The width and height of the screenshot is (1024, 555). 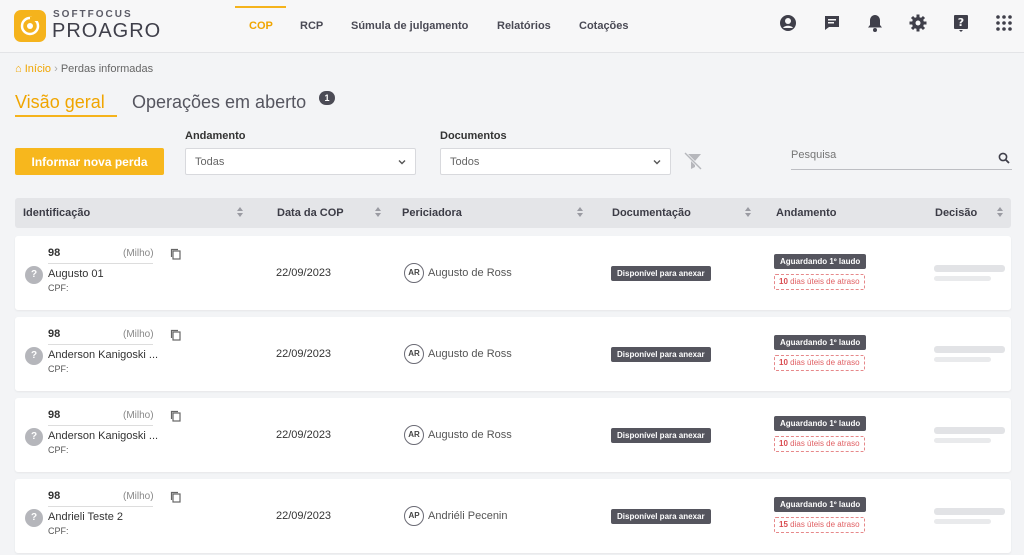 What do you see at coordinates (261, 26) in the screenshot?
I see `nav-cop: COP` at bounding box center [261, 26].